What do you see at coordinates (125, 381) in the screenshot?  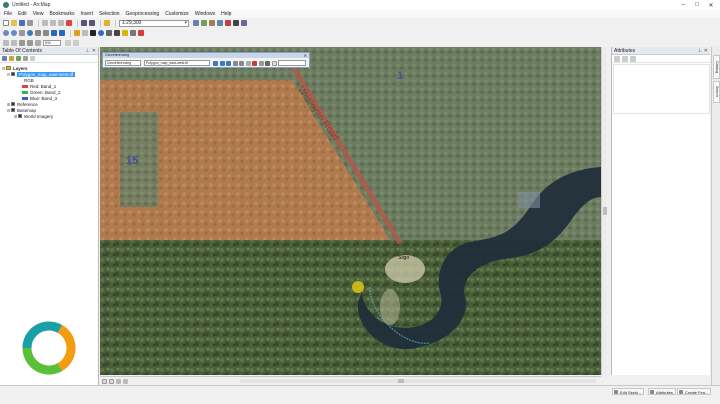 I see `pause-drawing-icon` at bounding box center [125, 381].